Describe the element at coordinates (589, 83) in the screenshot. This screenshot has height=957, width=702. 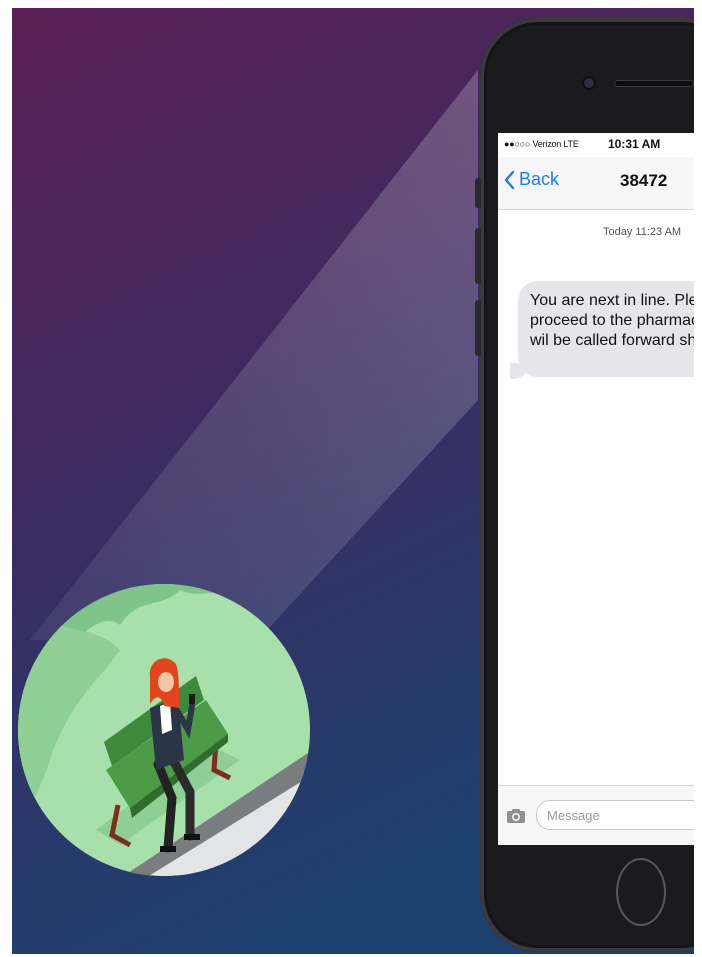
I see `front-camera` at that location.